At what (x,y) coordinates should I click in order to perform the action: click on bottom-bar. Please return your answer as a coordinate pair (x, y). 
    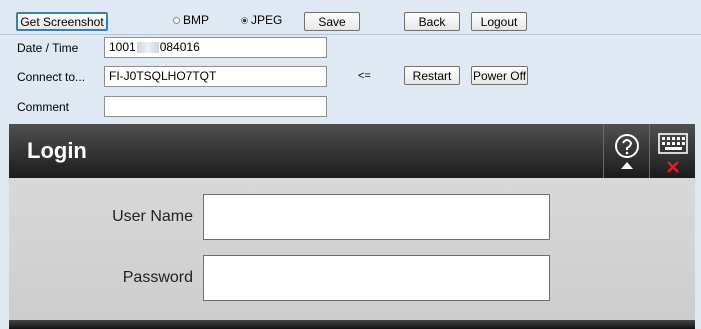
    Looking at the image, I should click on (352, 324).